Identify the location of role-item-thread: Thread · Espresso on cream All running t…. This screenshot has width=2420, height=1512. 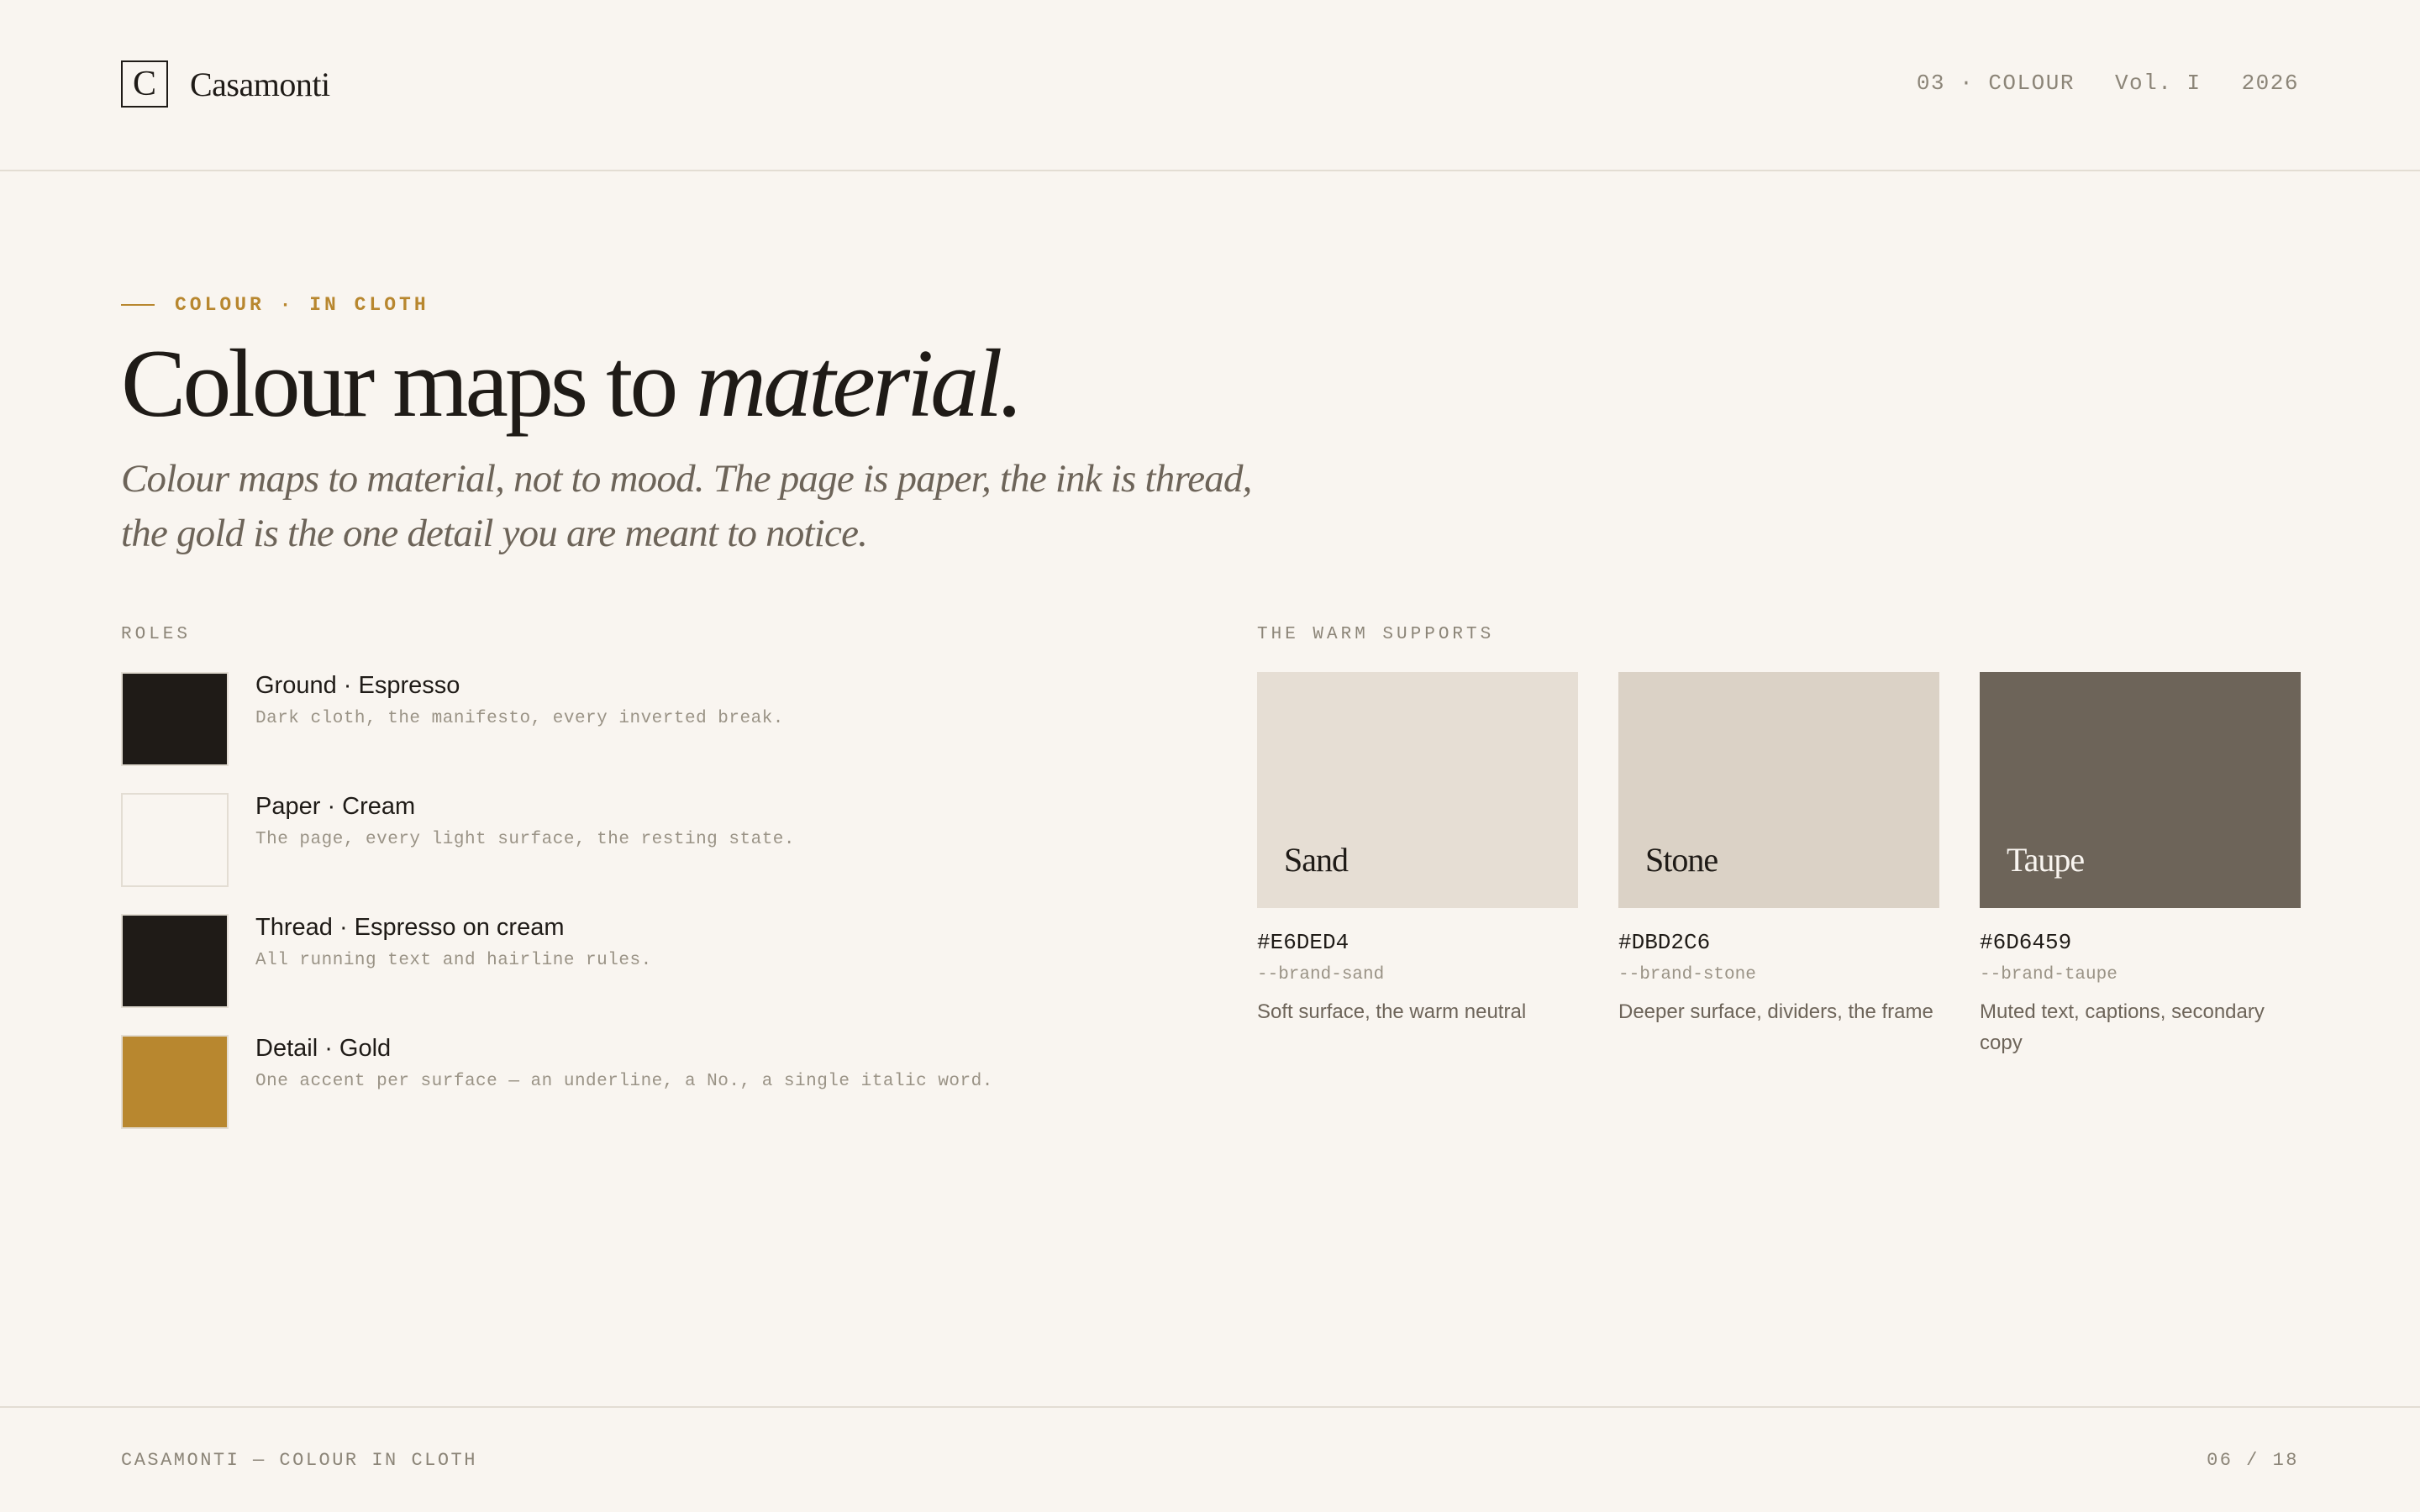
(667, 974).